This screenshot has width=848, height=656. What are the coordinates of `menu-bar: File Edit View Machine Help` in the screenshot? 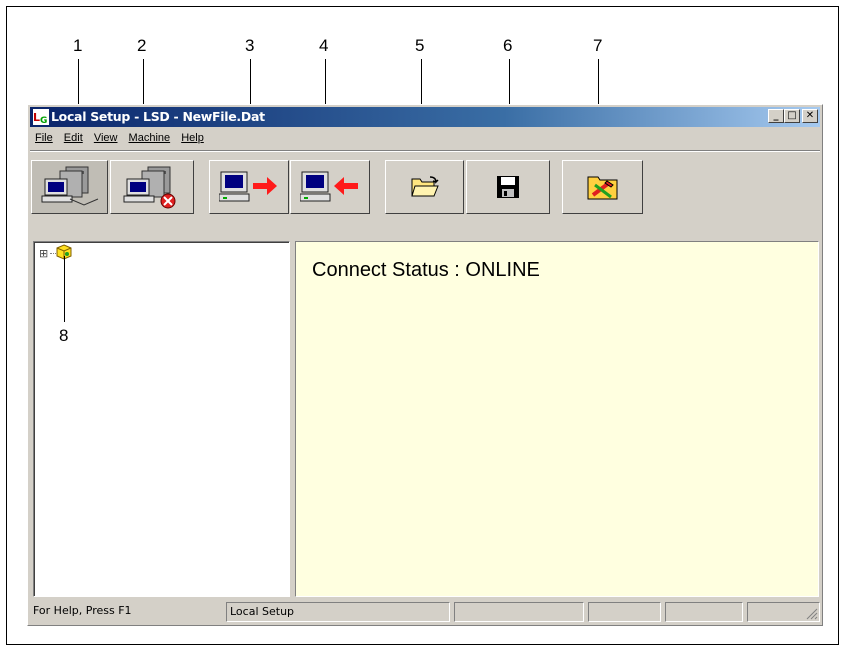 It's located at (120, 138).